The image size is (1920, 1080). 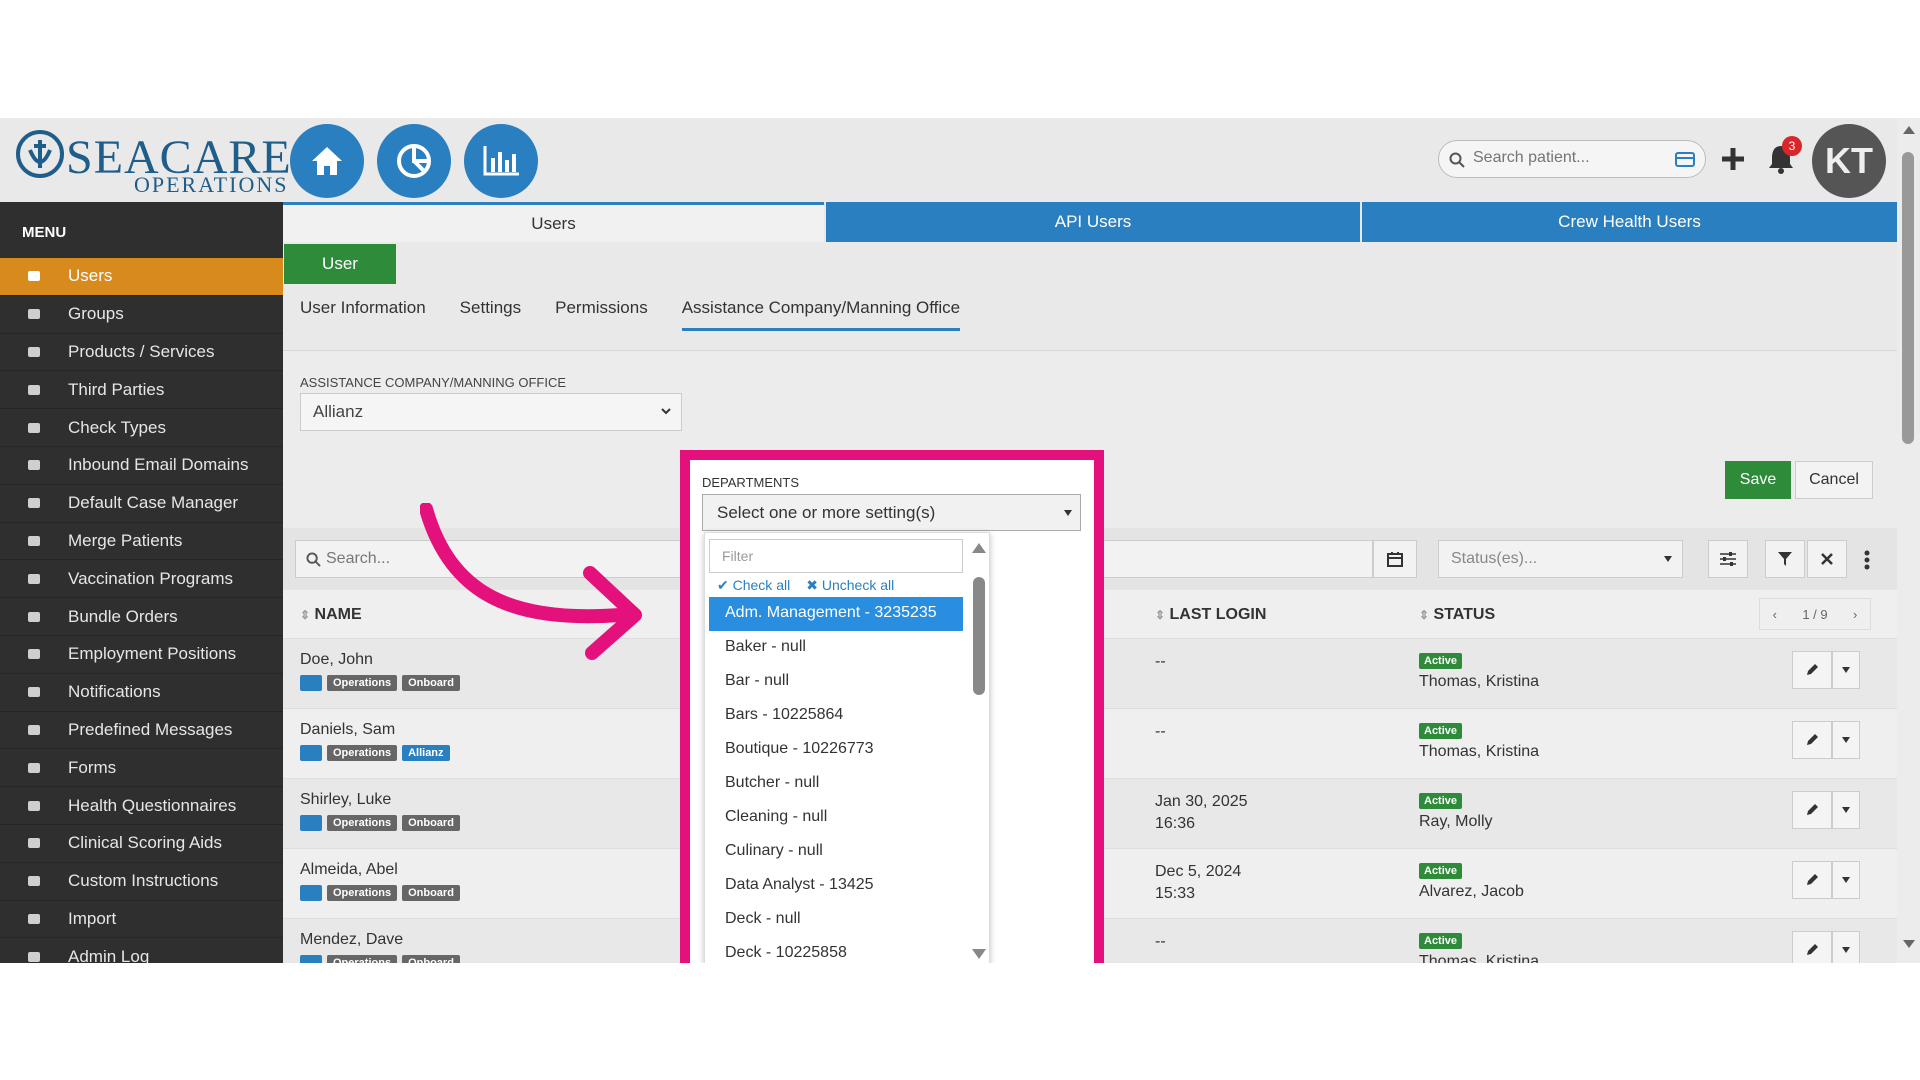 I want to click on pager-prev: ‹, so click(x=1775, y=614).